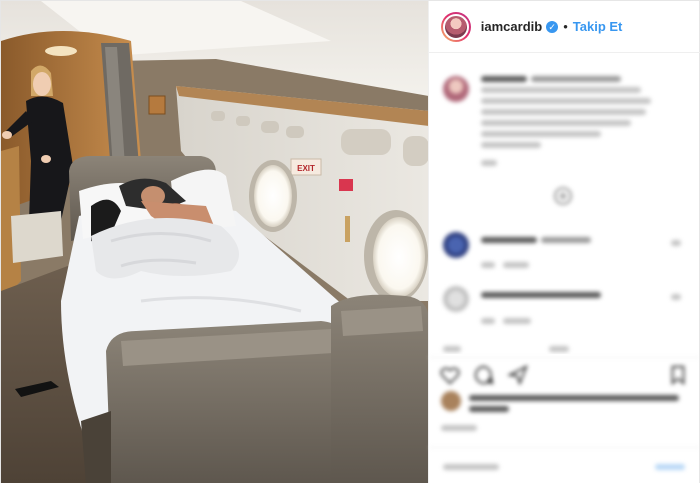 This screenshot has width=700, height=483. Describe the element at coordinates (552, 26) in the screenshot. I see `verified-badge-icon: ✓` at that location.